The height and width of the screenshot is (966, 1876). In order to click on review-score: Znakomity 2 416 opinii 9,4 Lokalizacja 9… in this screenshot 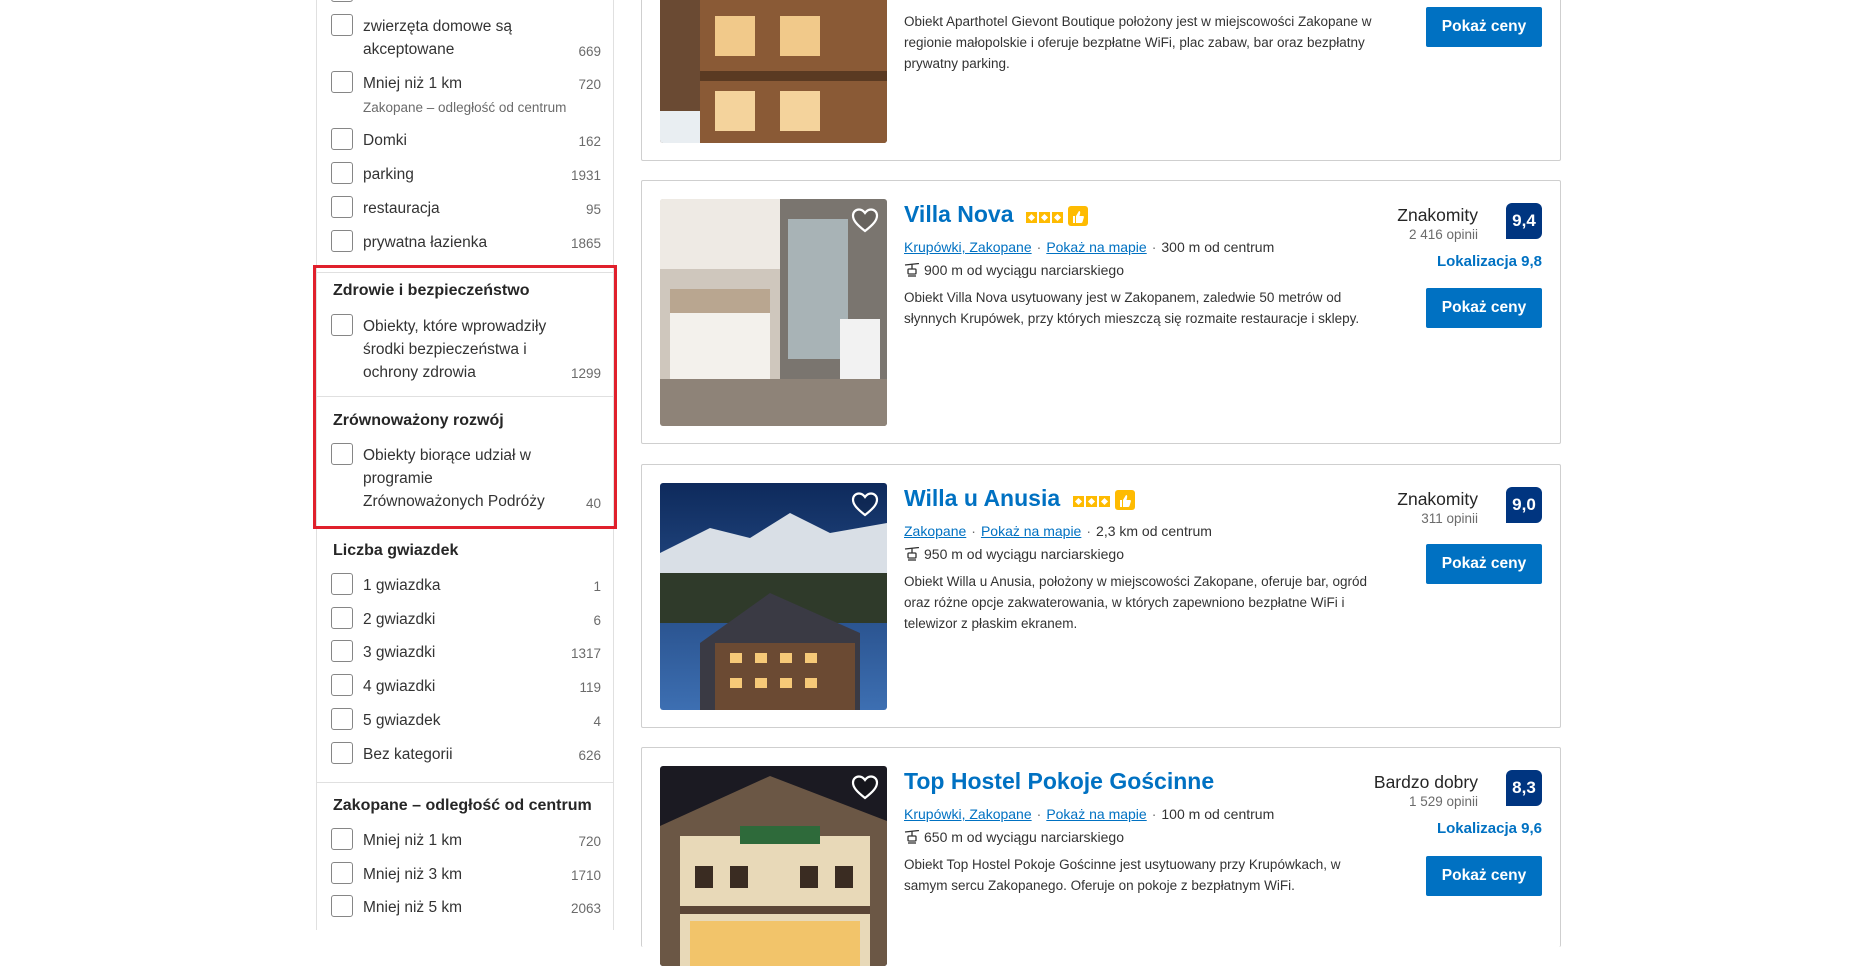, I will do `click(1432, 238)`.